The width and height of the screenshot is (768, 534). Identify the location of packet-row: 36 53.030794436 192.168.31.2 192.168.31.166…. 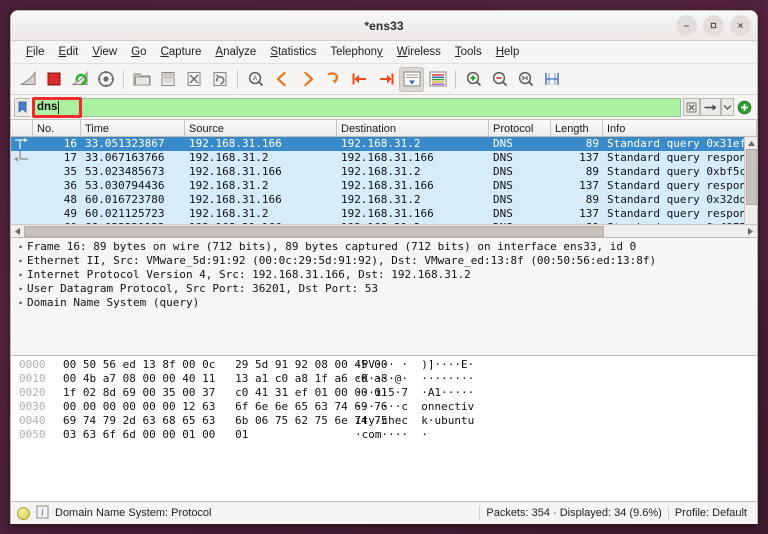
(384, 186).